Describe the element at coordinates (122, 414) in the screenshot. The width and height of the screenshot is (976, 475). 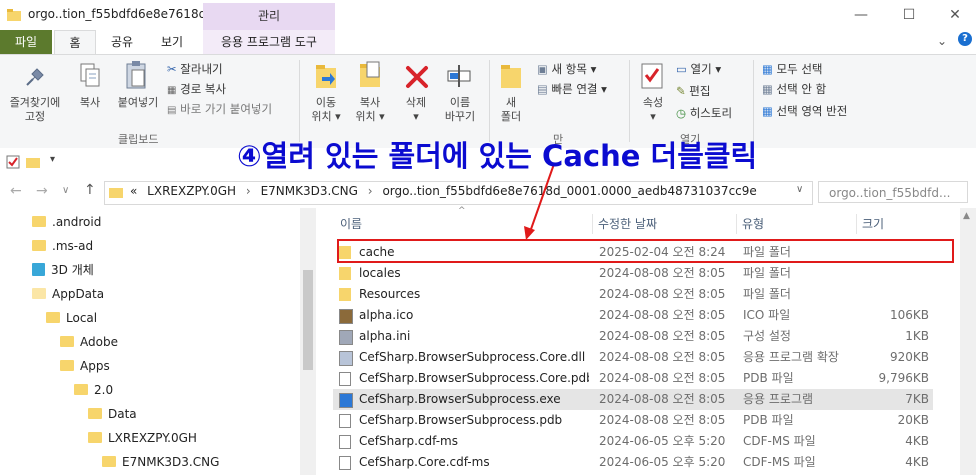
I see `nav-item-label: Data` at that location.